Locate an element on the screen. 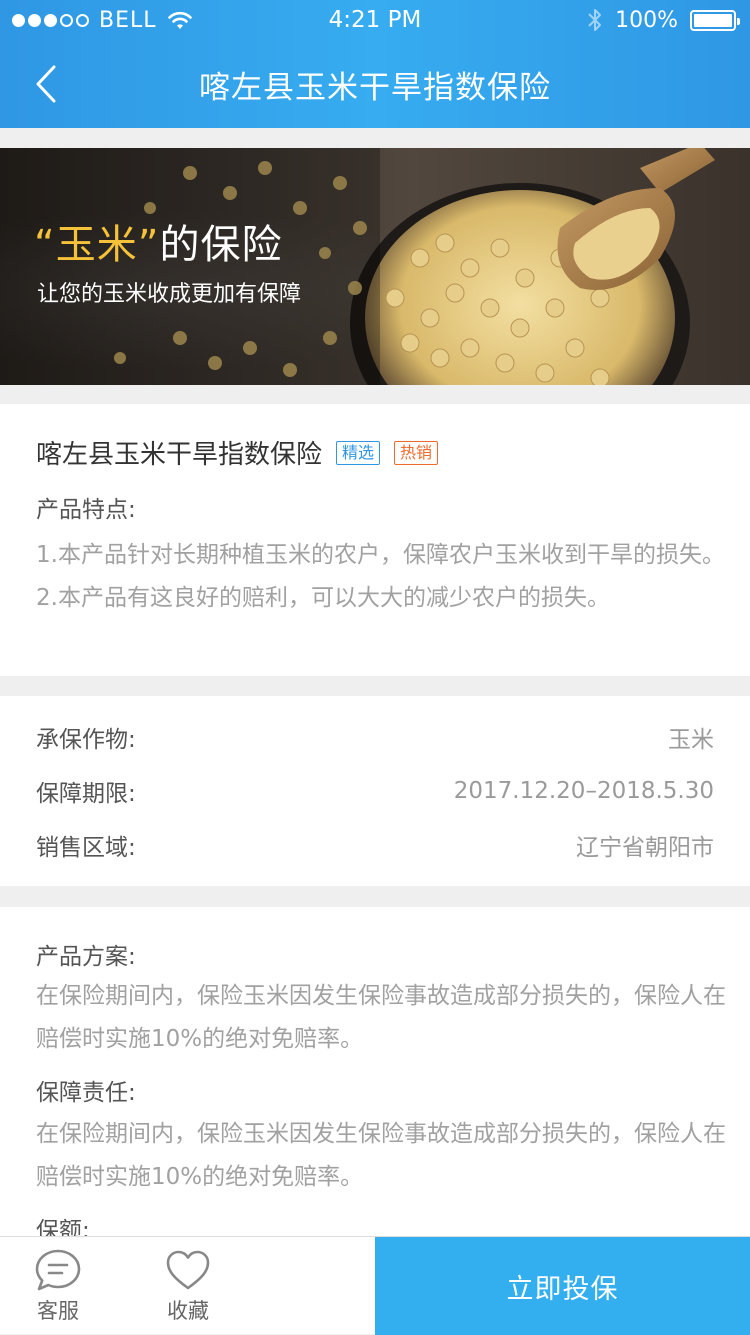 Image resolution: width=750 pixels, height=1335 pixels. favorite-button: 收藏 is located at coordinates (188, 1289).